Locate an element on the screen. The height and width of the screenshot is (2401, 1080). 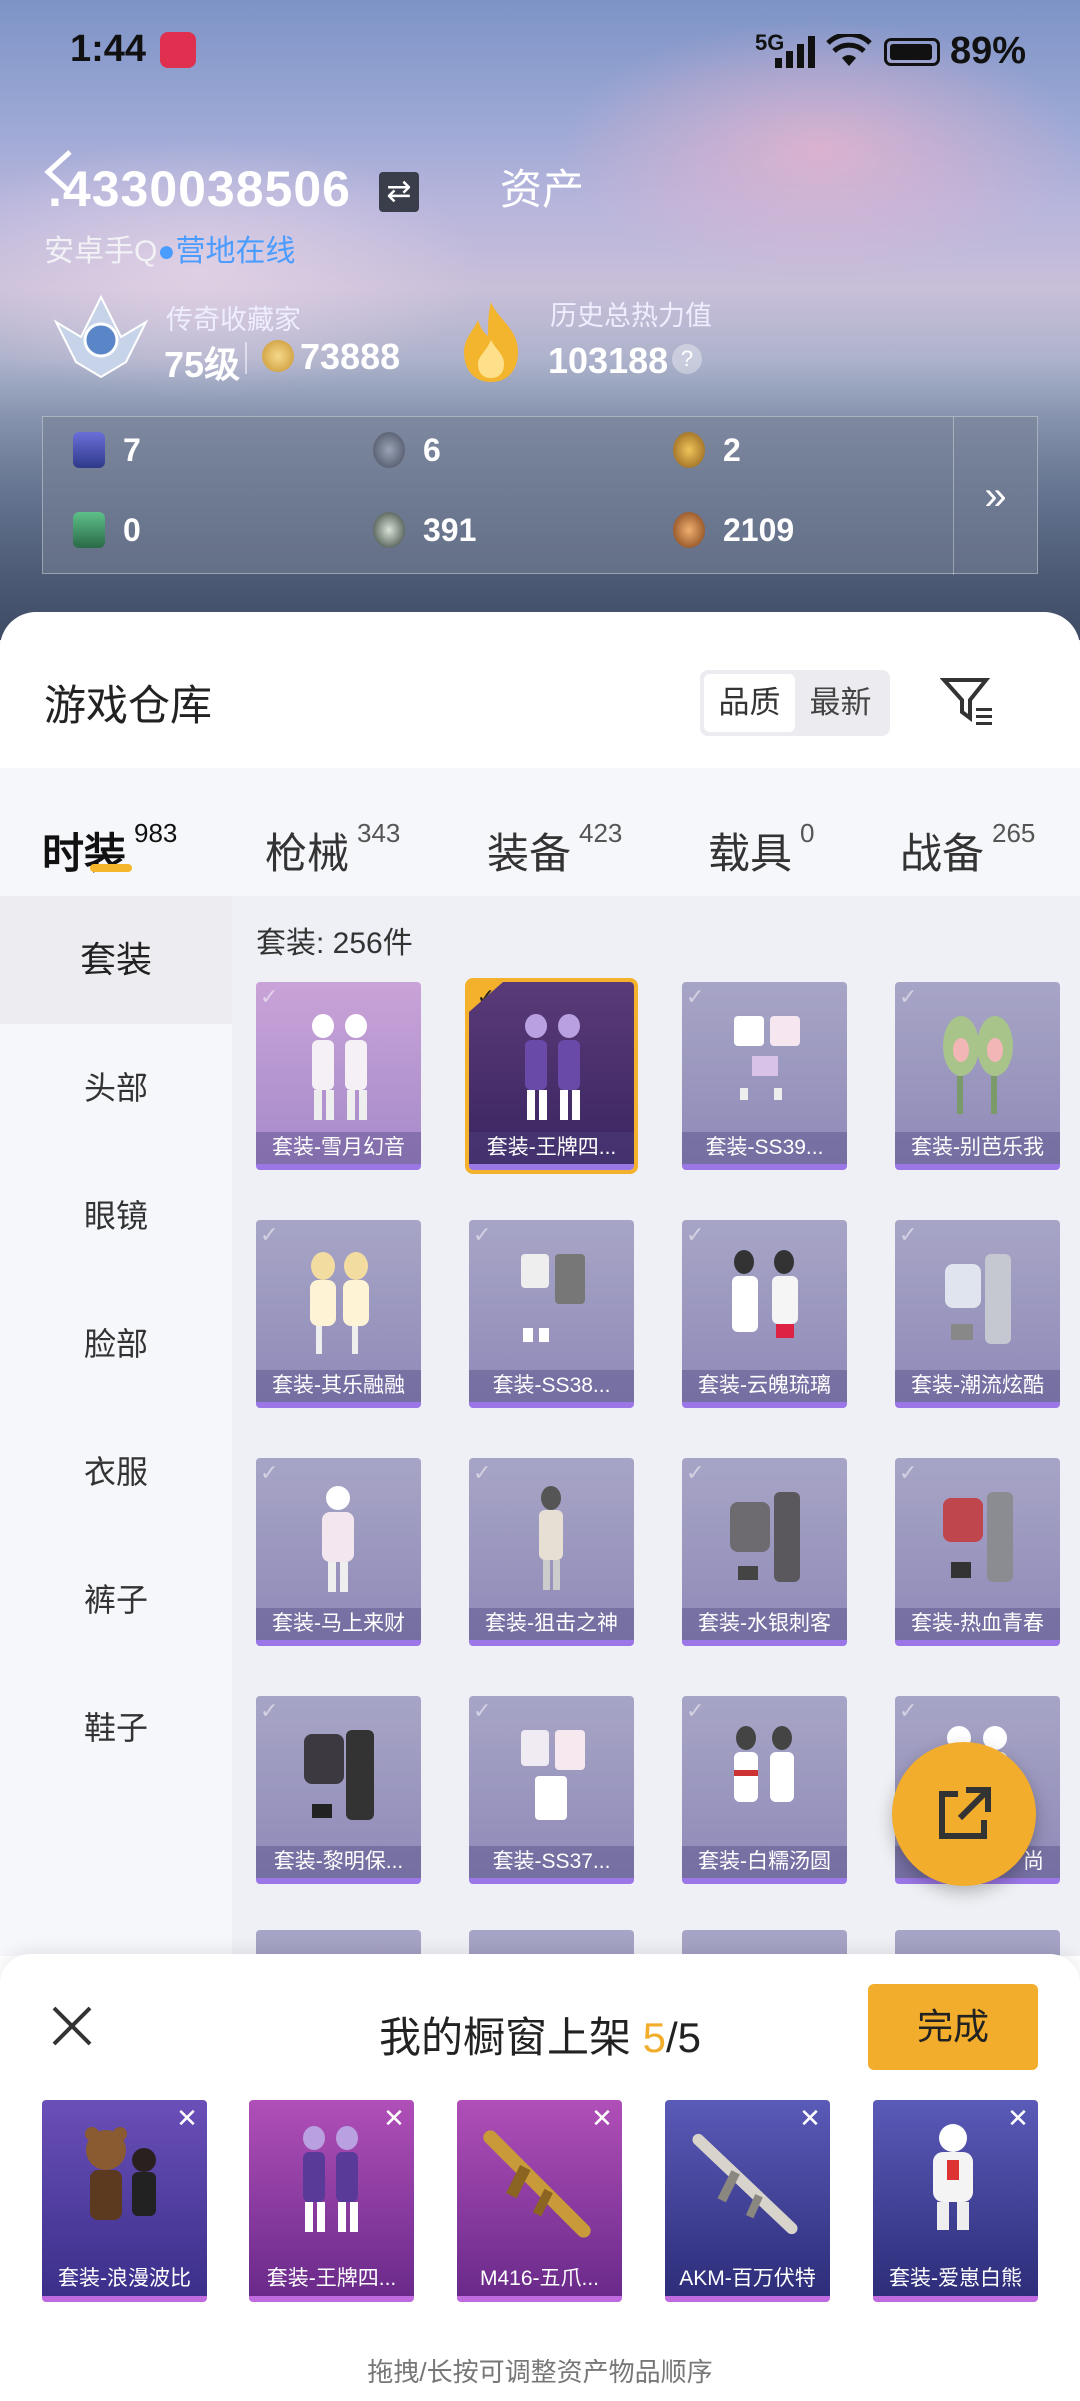
sort-quality-button: 品质 is located at coordinates (749, 703).